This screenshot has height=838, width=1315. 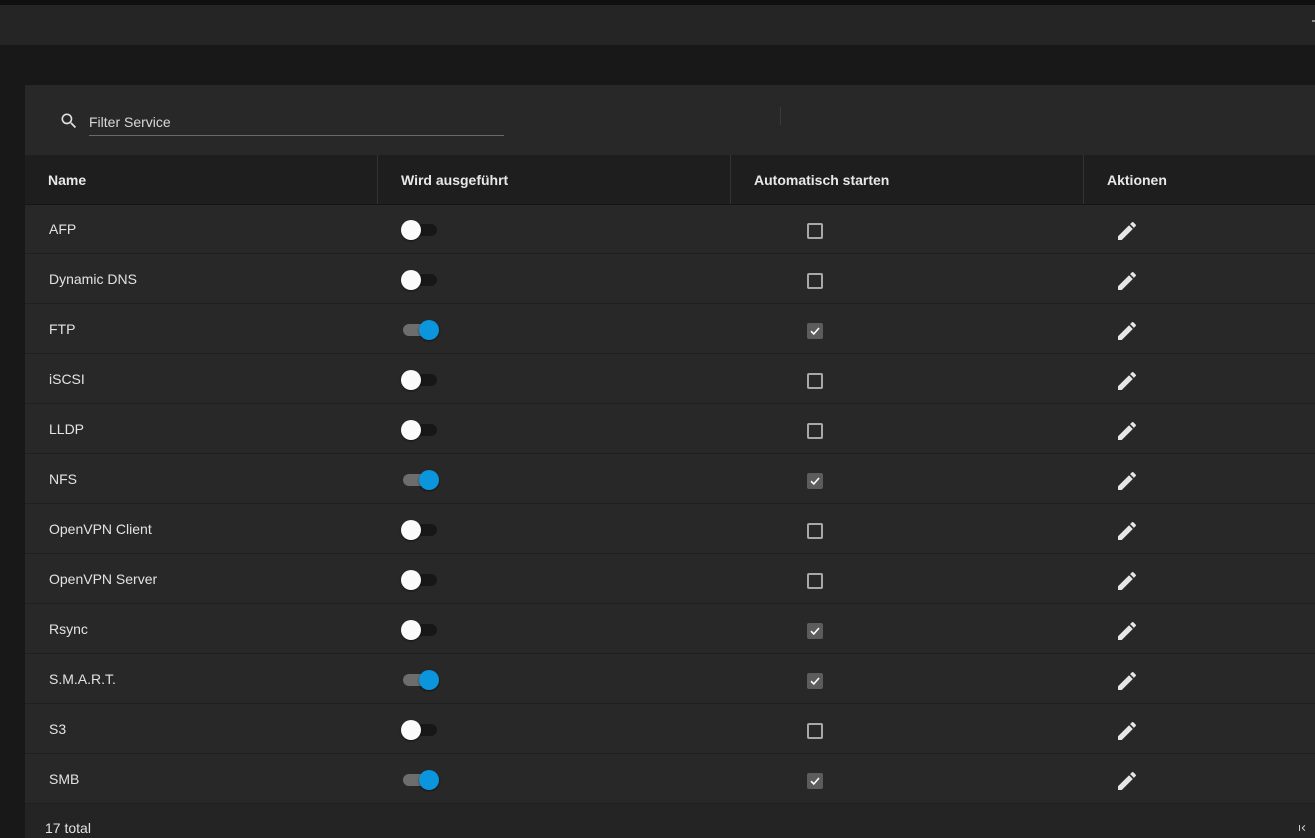 What do you see at coordinates (670, 479) in the screenshot?
I see `table-row: NFS` at bounding box center [670, 479].